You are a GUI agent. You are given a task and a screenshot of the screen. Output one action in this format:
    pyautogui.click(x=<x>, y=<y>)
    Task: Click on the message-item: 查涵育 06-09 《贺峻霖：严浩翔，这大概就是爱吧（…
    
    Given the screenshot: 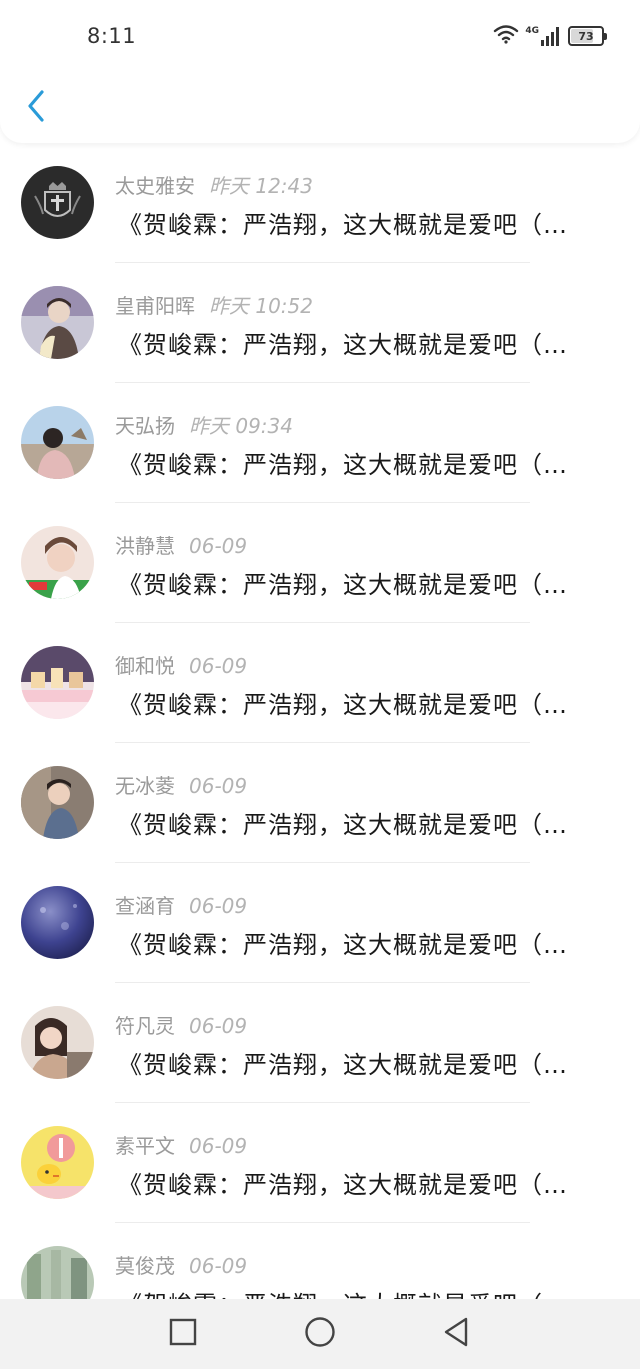 What is the action you would take?
    pyautogui.click(x=320, y=923)
    